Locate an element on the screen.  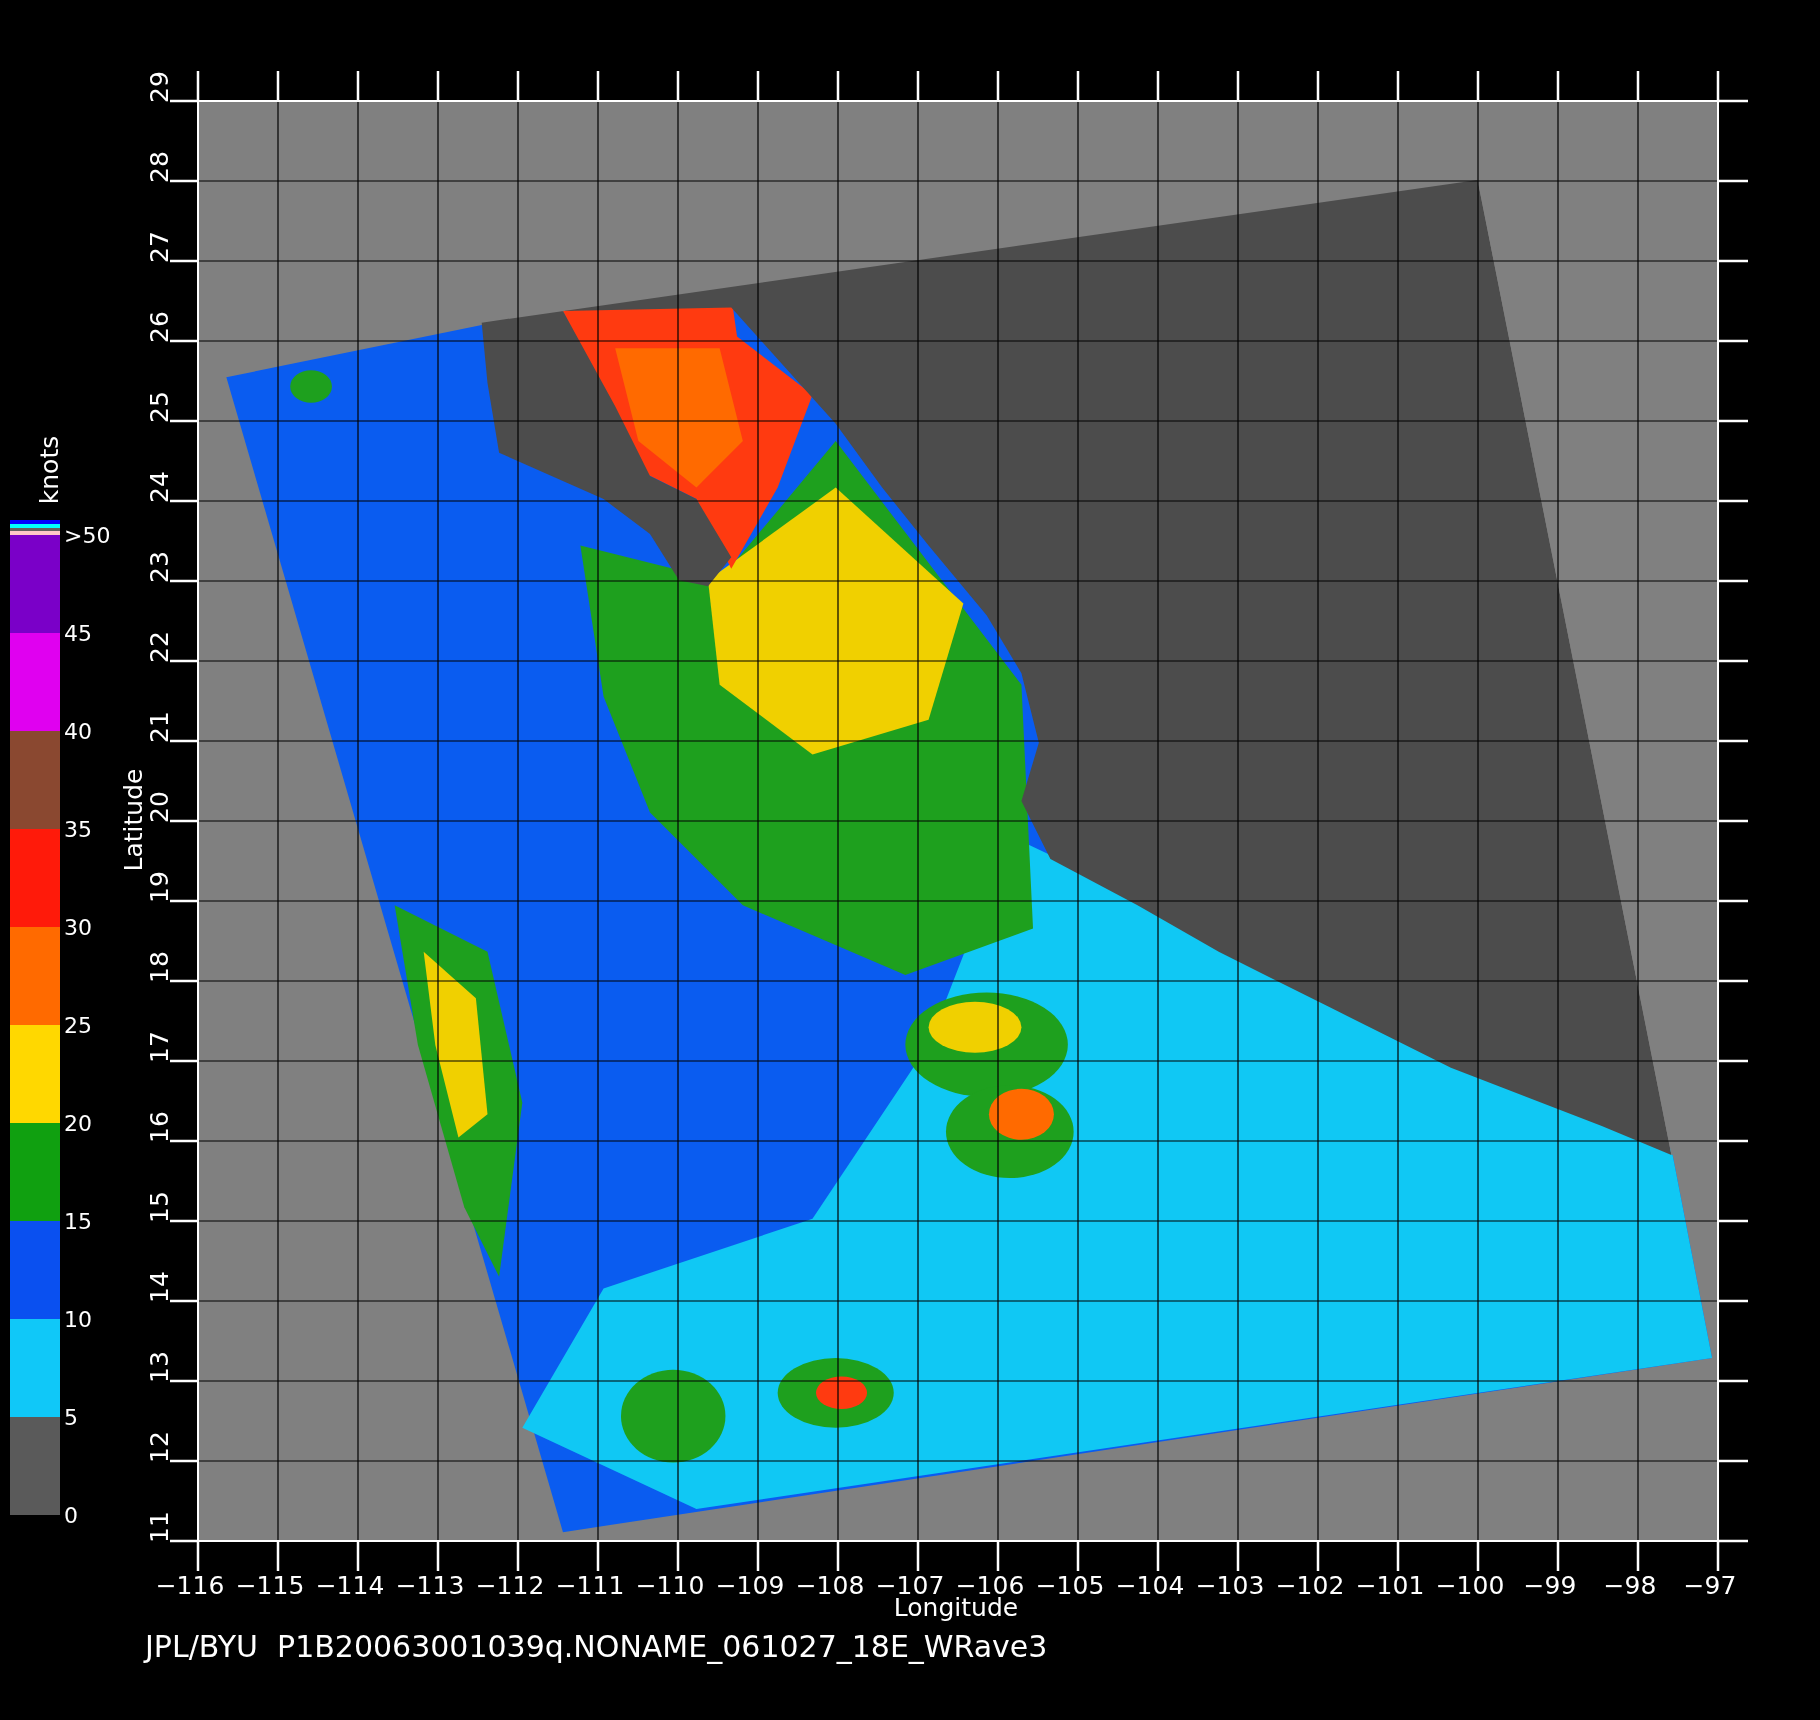
latitude-tick-label: 12 is located at coordinates (159, 1447).